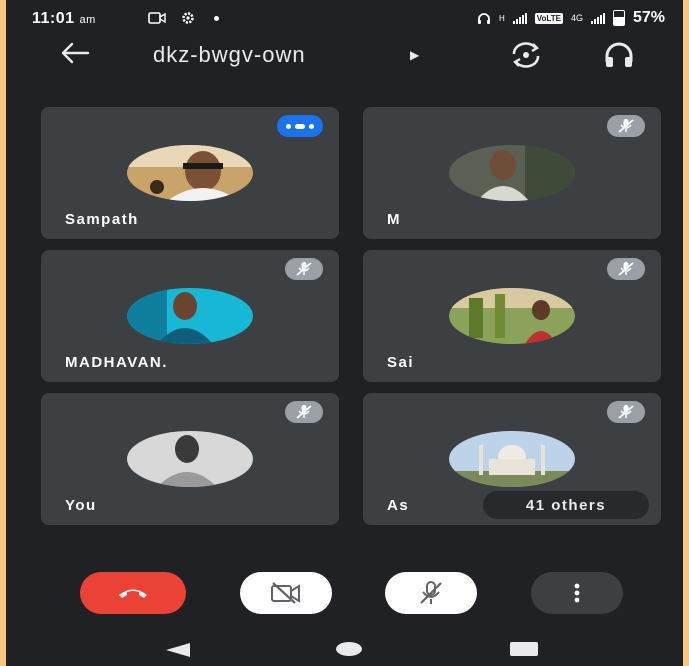 This screenshot has width=689, height=666. Describe the element at coordinates (398, 505) in the screenshot. I see `participant-name: As` at that location.